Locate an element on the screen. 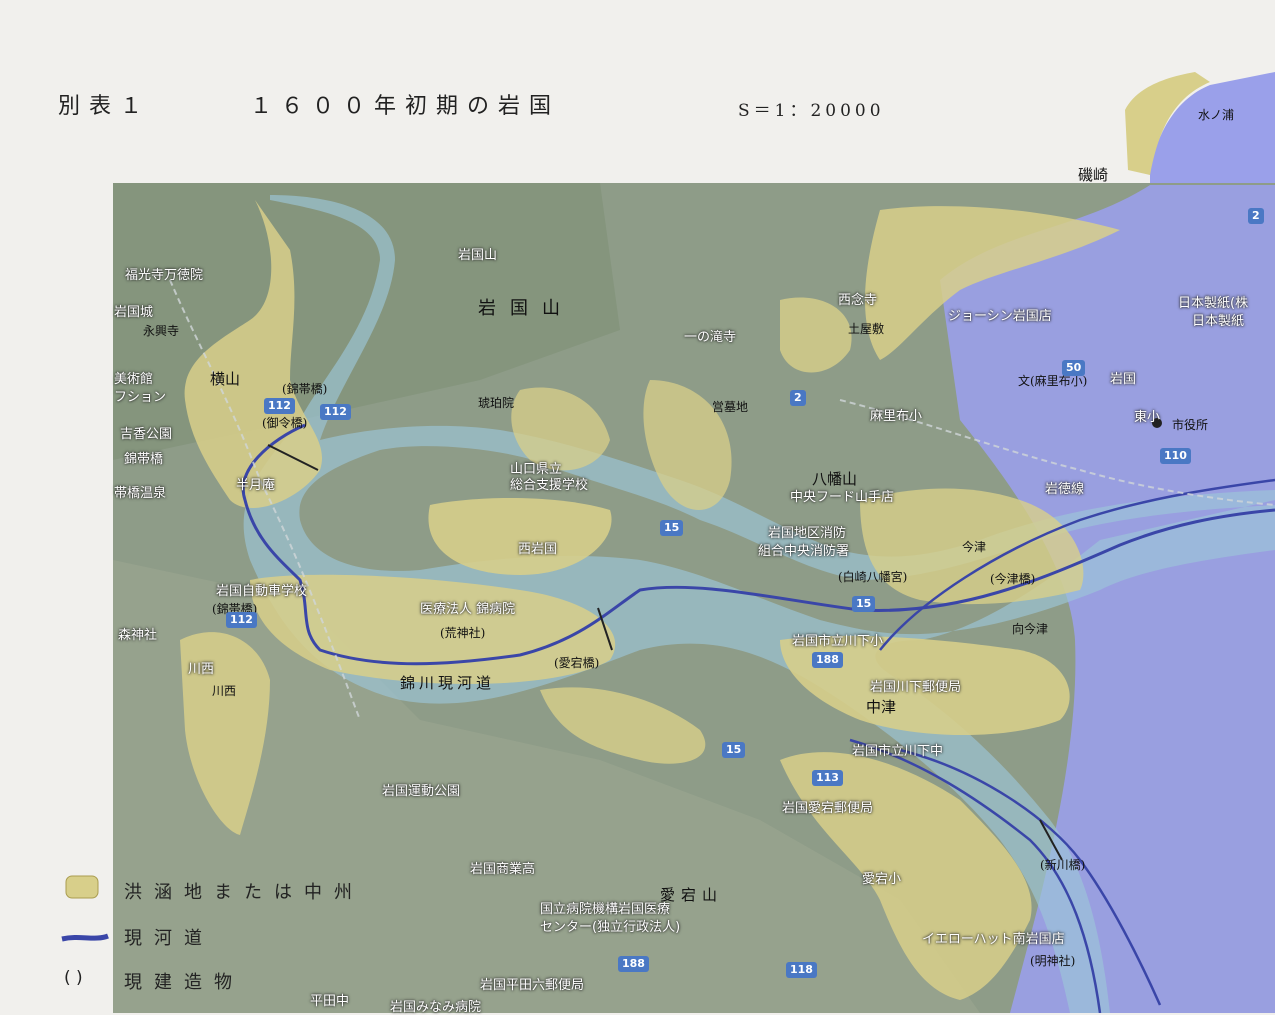 The width and height of the screenshot is (1275, 1015). place-undo-koen: 岩国運動公園 is located at coordinates (421, 789).